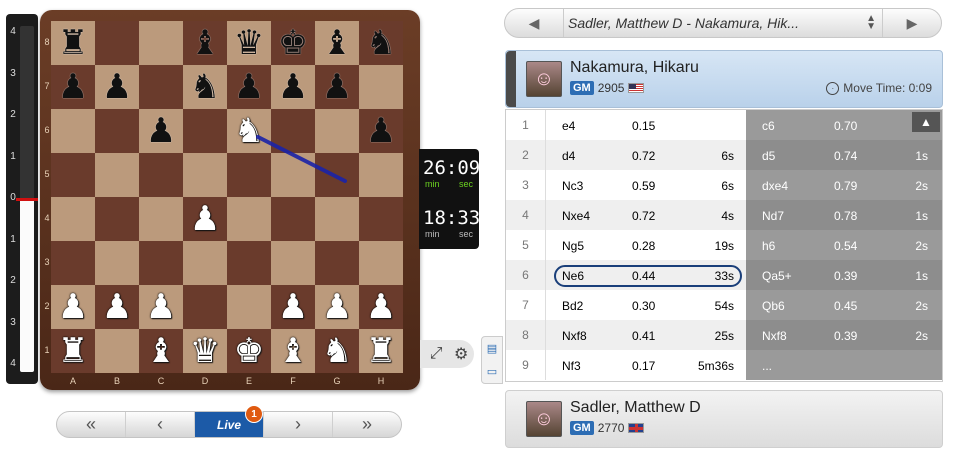 This screenshot has height=453, width=953. What do you see at coordinates (249, 263) in the screenshot?
I see `square-e3` at bounding box center [249, 263].